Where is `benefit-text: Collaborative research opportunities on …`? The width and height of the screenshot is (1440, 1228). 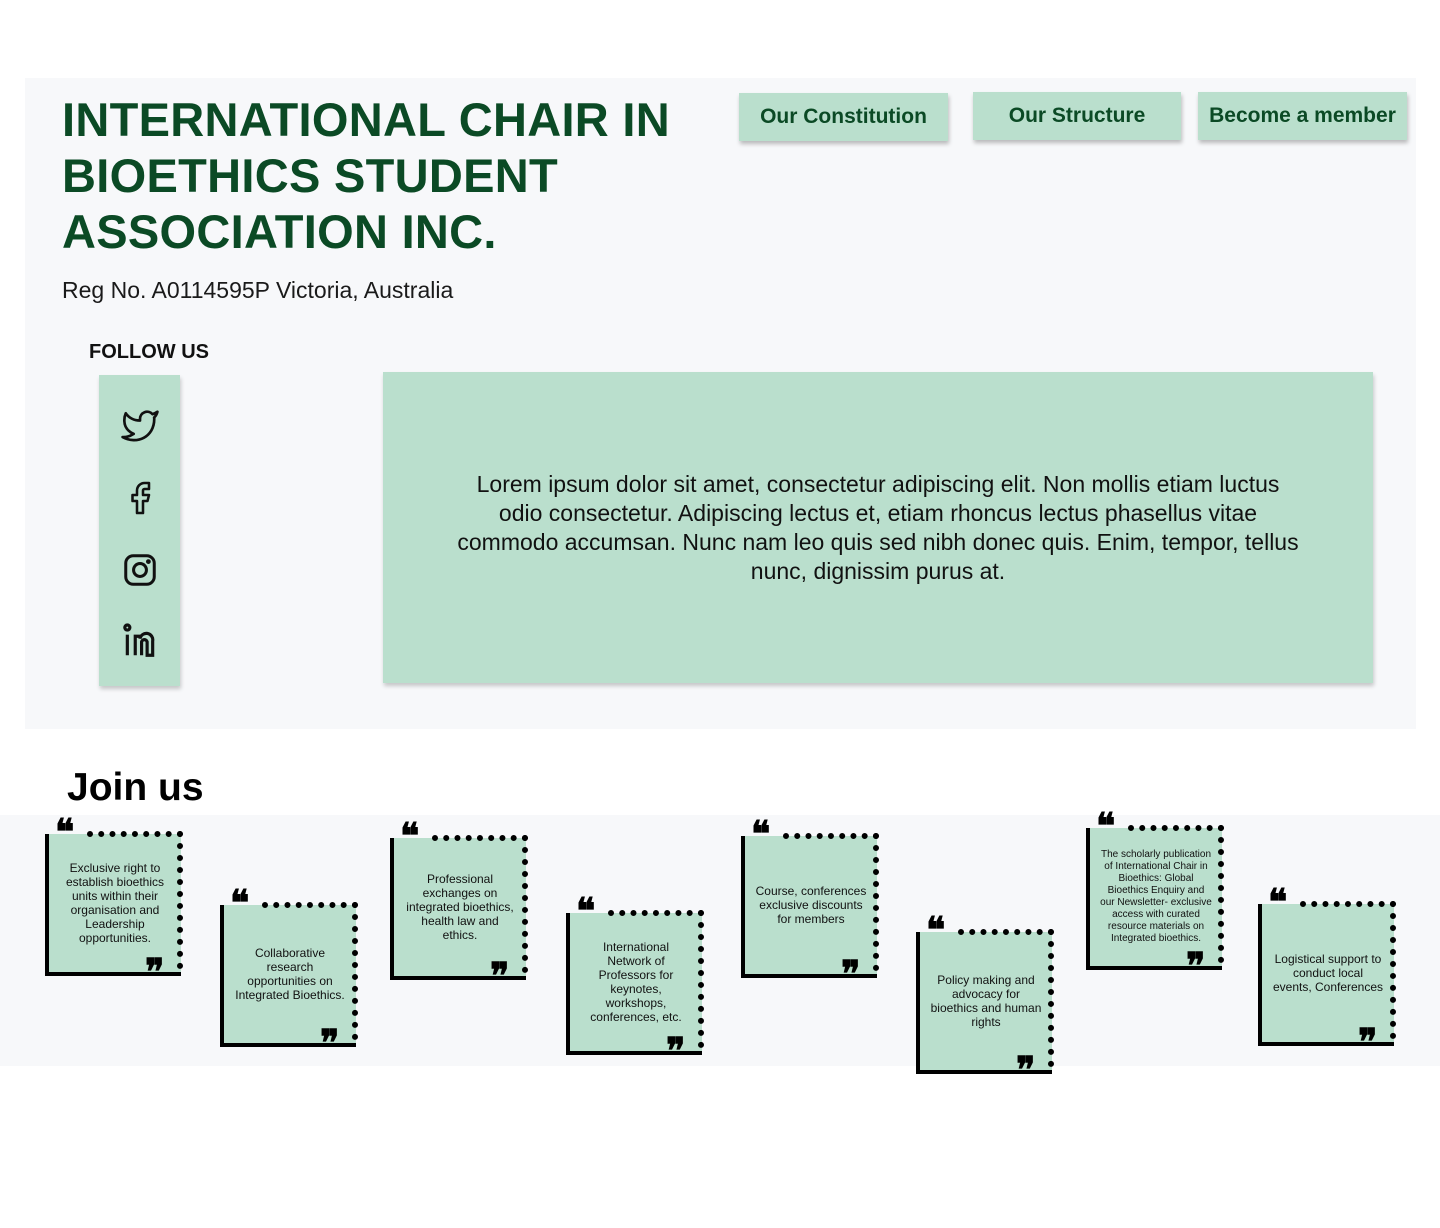
benefit-text: Collaborative research opportunities on … is located at coordinates (290, 974).